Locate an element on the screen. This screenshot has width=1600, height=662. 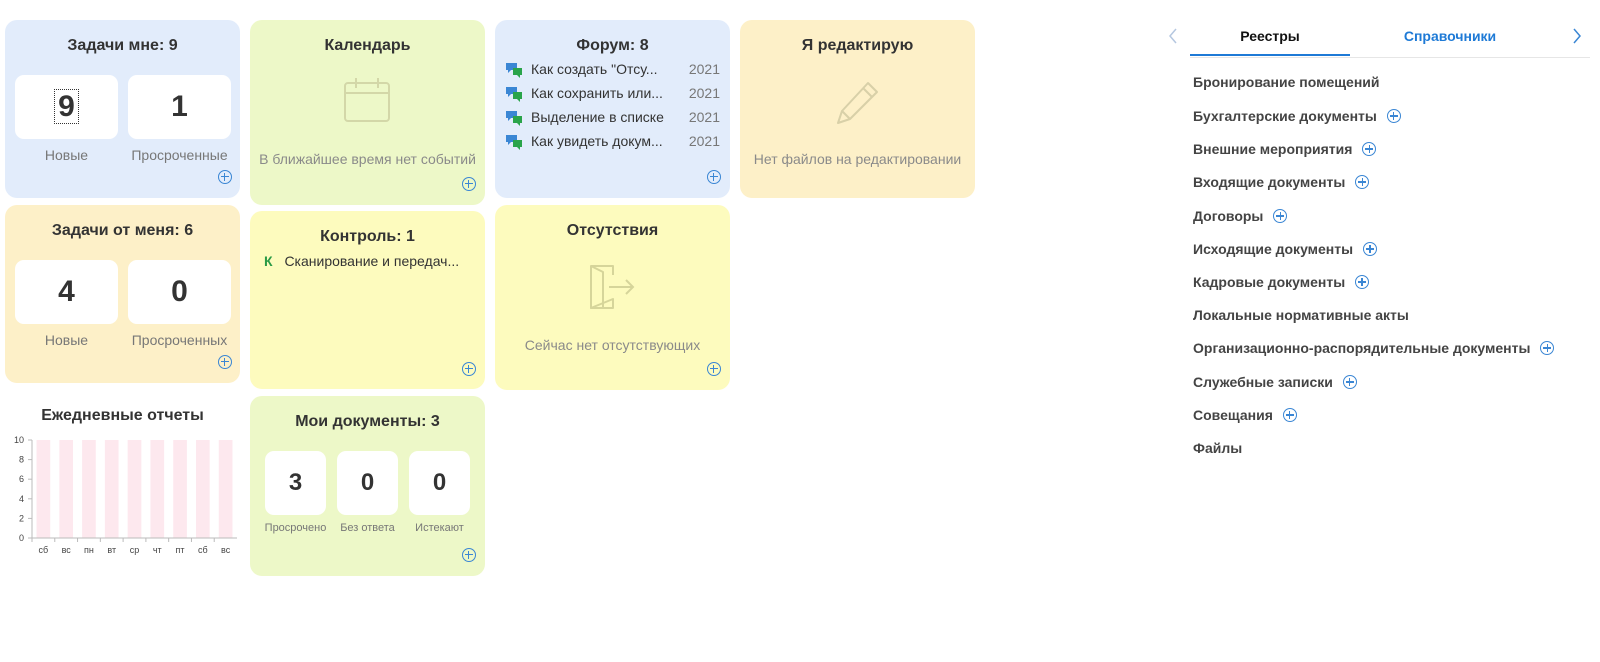
registry-item: Служебные записки is located at coordinates (1275, 382).